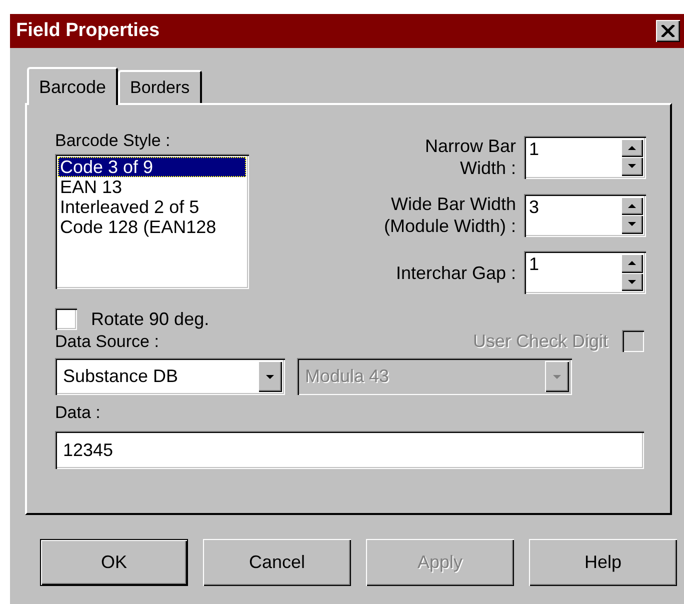 The height and width of the screenshot is (604, 684). Describe the element at coordinates (574, 207) in the screenshot. I see `number-input: 3` at that location.